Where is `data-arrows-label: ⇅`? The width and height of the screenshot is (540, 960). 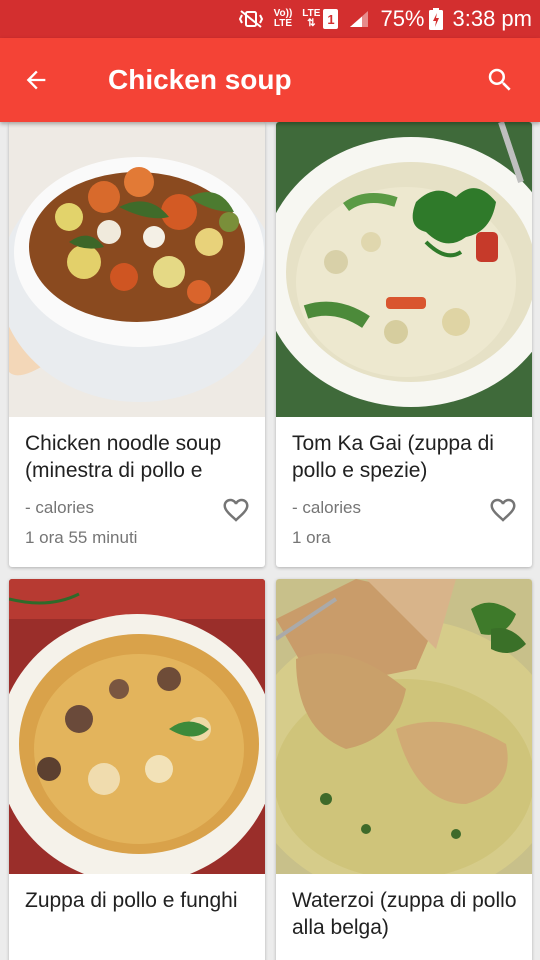 data-arrows-label: ⇅ is located at coordinates (311, 23).